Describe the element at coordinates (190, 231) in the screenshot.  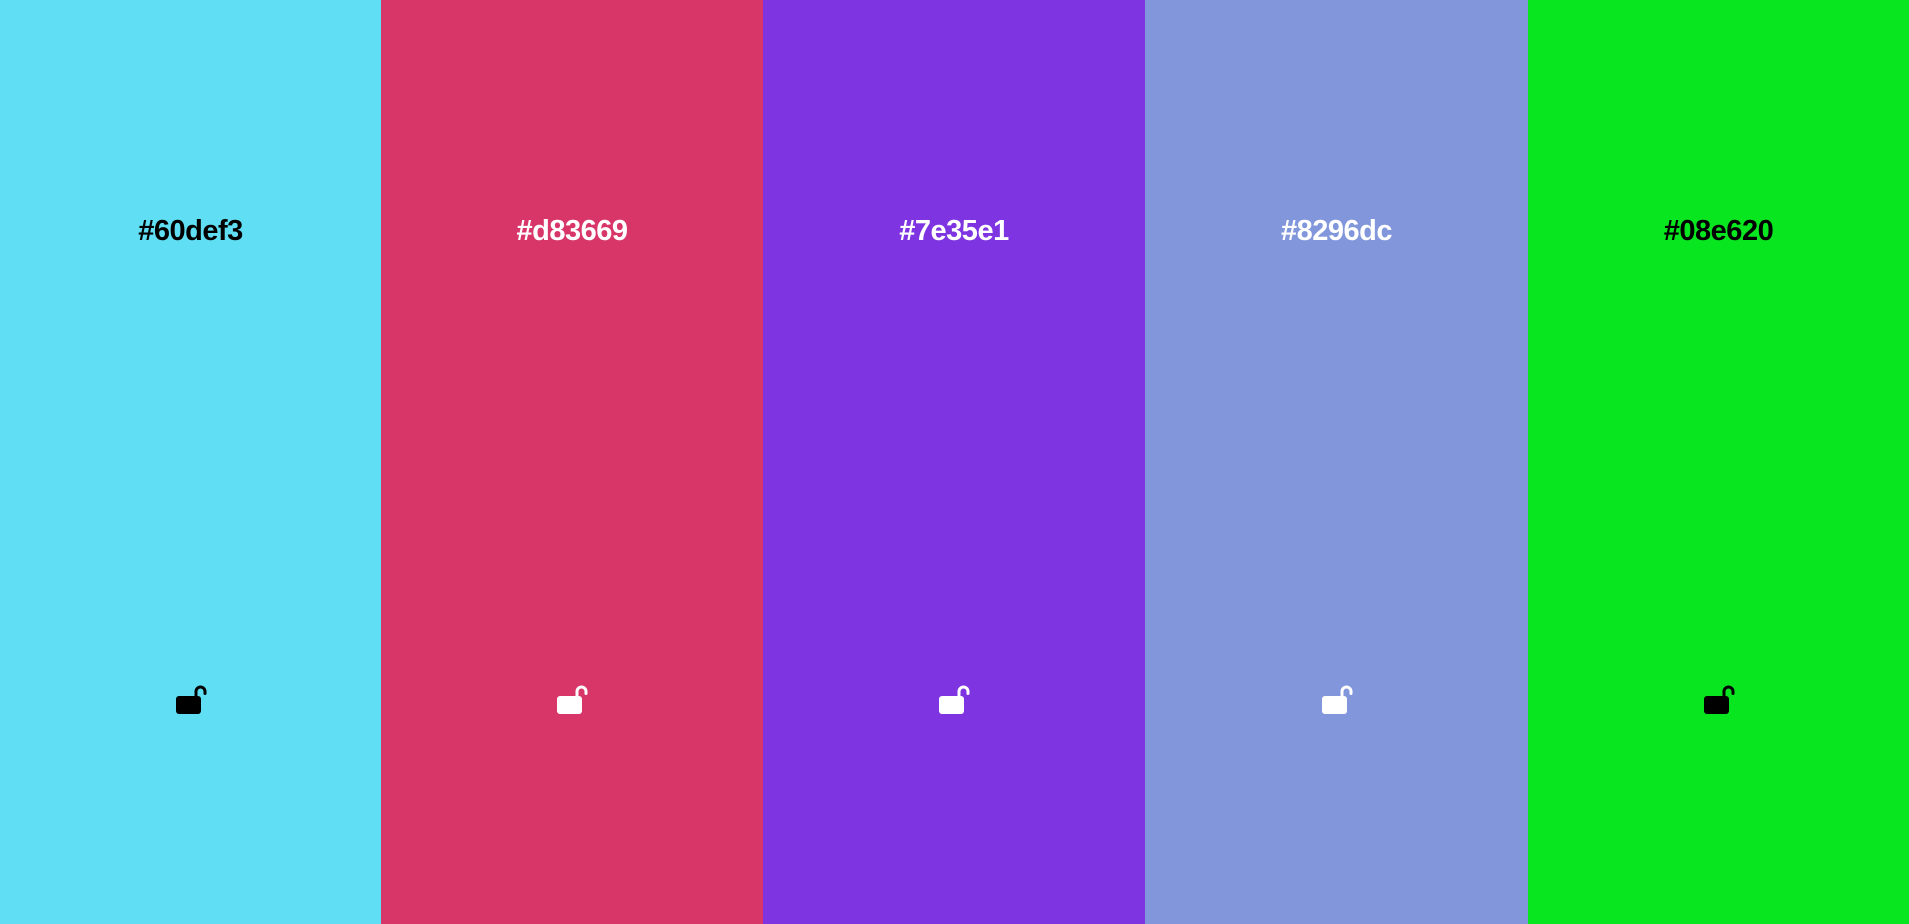
I see `hex-code-label: #60def3` at that location.